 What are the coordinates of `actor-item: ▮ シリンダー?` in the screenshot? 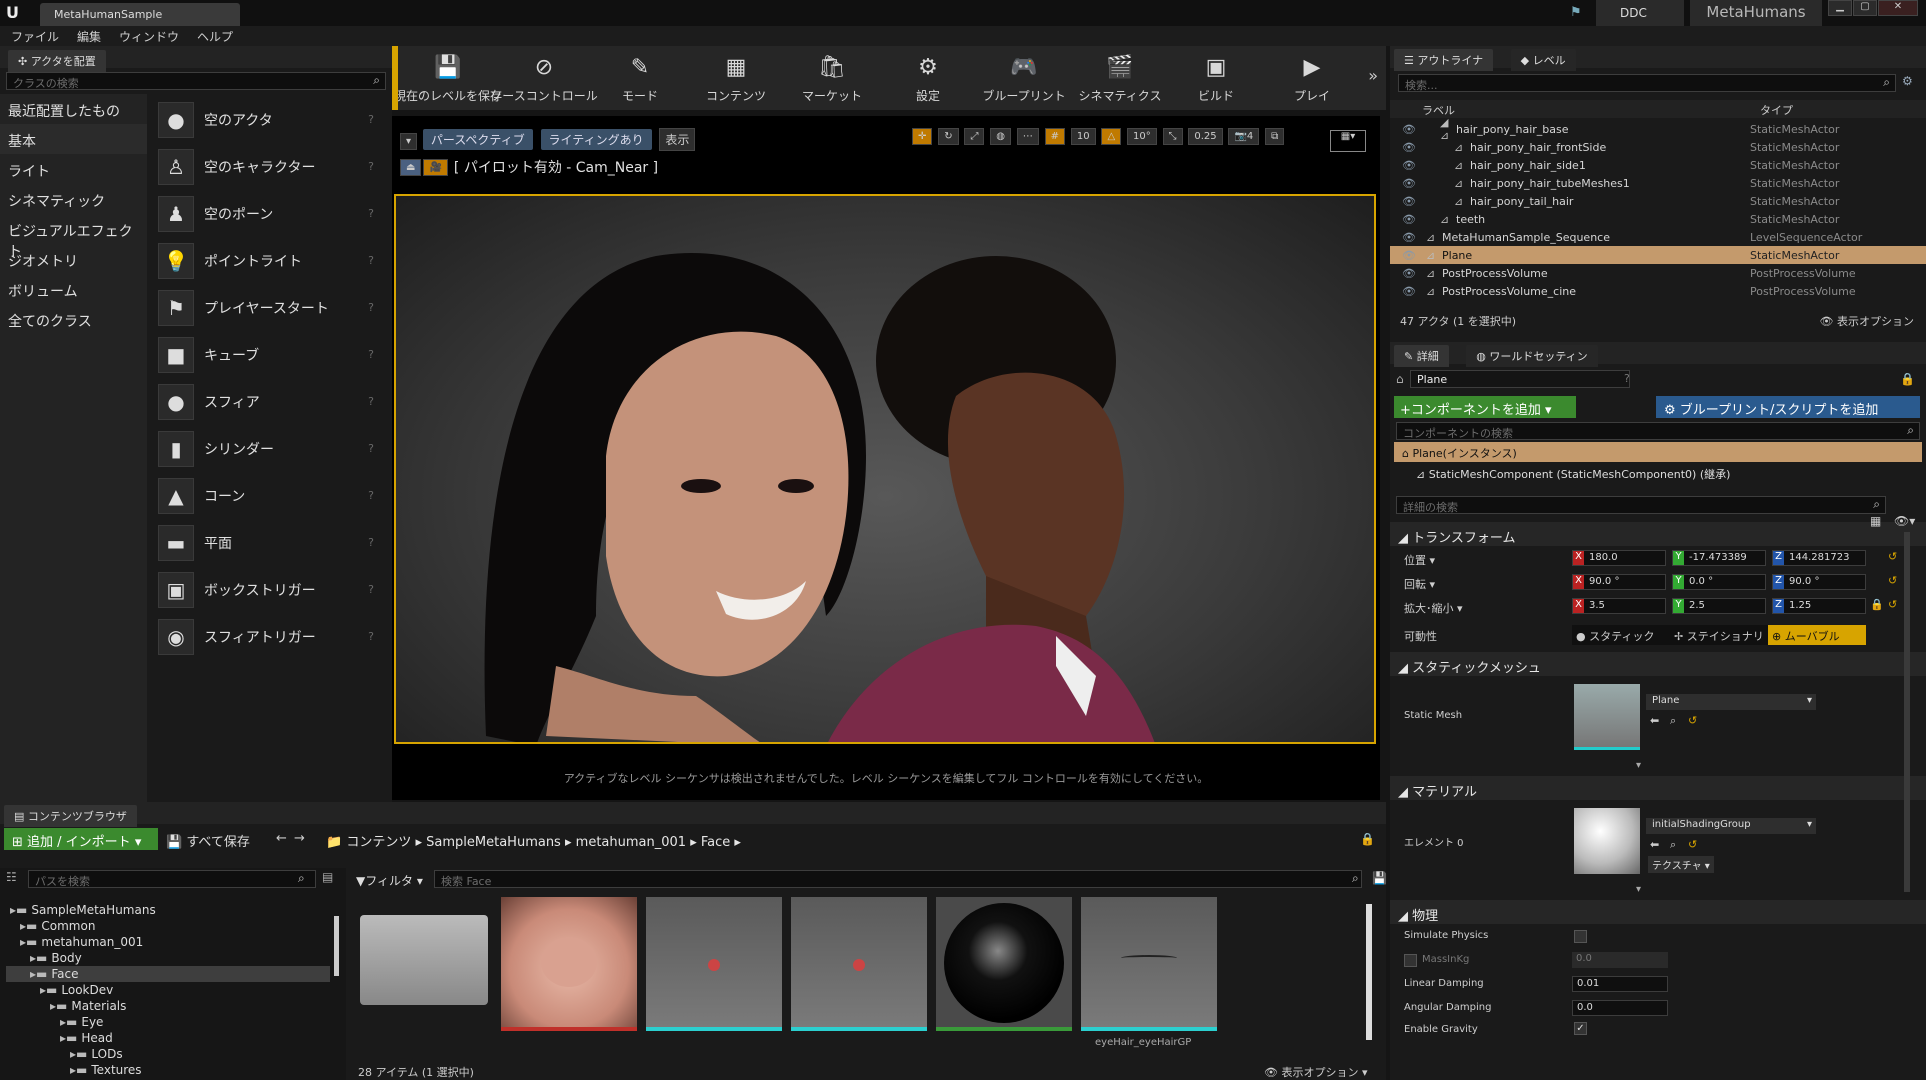 It's located at (268, 448).